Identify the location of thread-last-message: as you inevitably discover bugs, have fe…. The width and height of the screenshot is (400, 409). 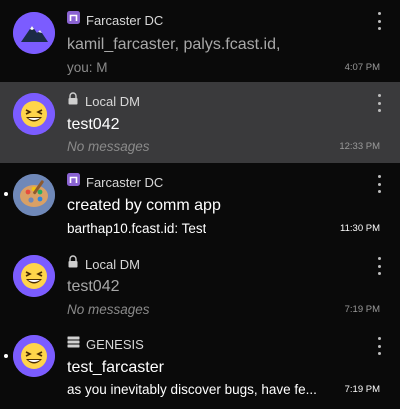
(192, 389).